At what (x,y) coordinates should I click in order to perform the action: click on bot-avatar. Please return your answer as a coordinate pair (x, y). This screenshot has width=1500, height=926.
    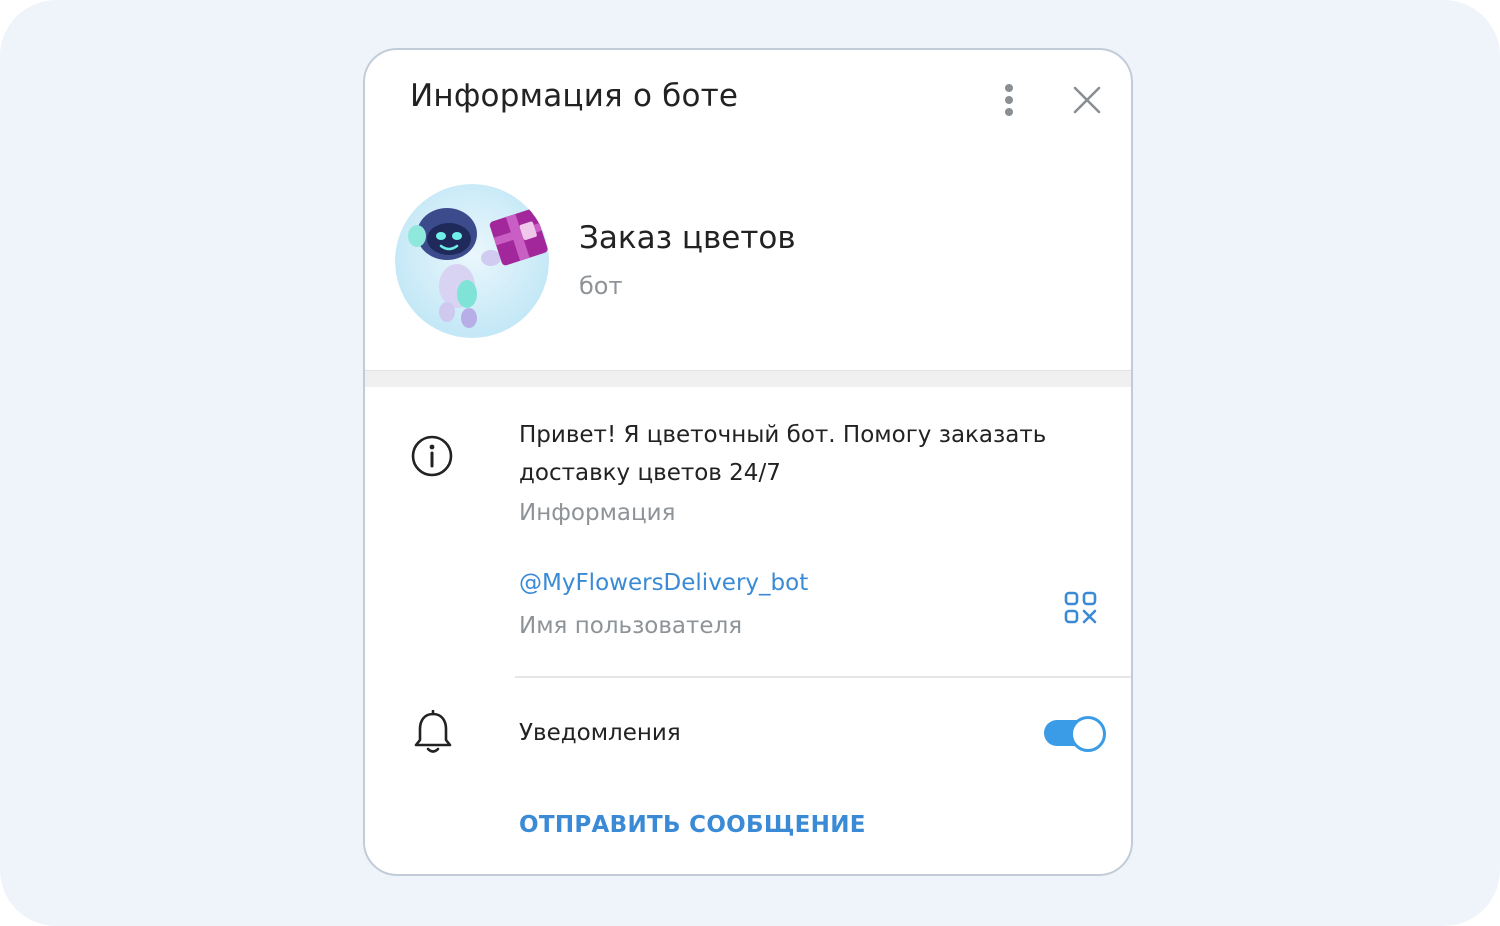
    Looking at the image, I should click on (472, 261).